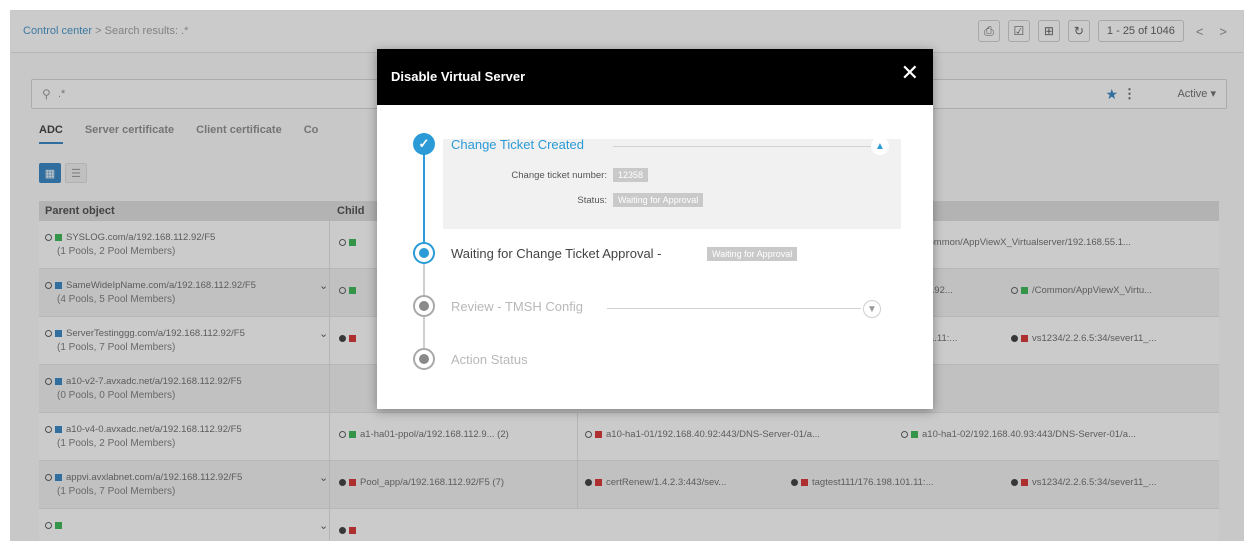 This screenshot has height=541, width=1252. Describe the element at coordinates (489, 359) in the screenshot. I see `step-title-action-status: Action Status` at that location.